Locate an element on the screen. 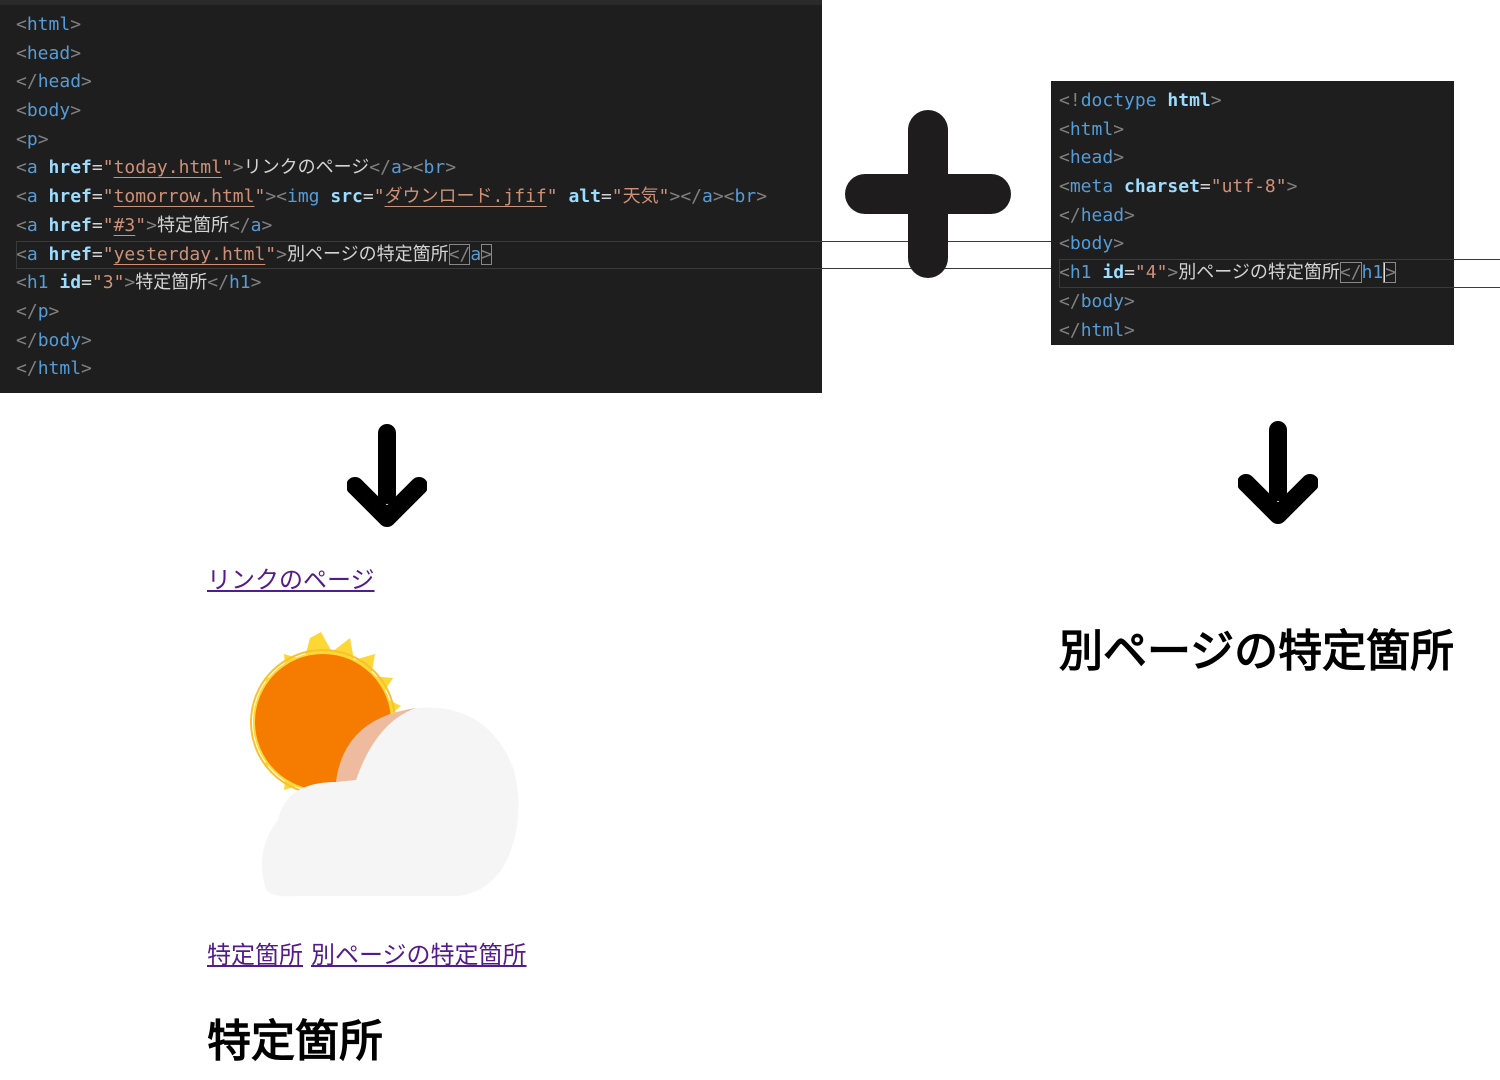 The image size is (1500, 1080). weather-sun-cloud-icon is located at coordinates (376, 765).